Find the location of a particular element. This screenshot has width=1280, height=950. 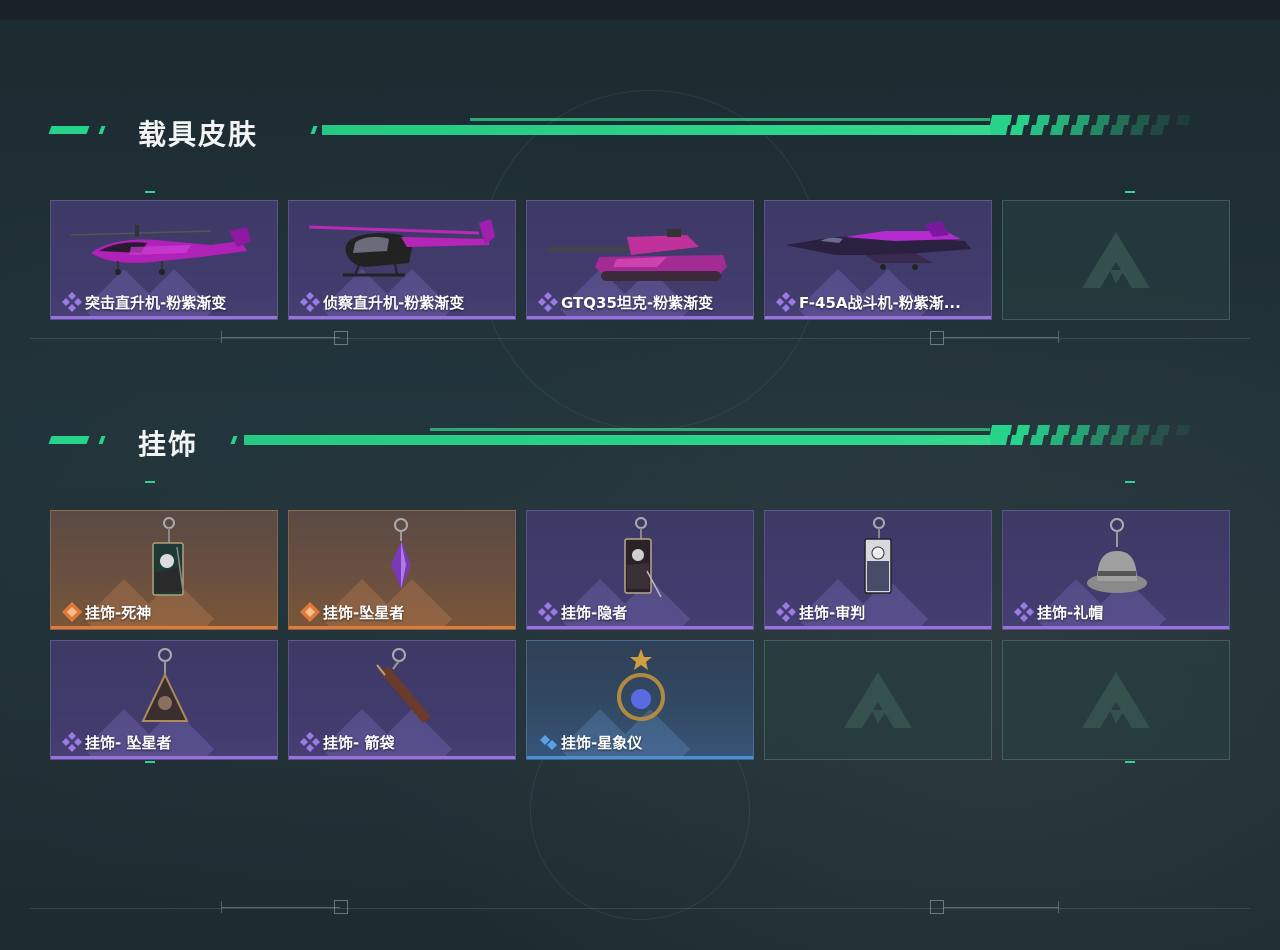

item-name: 挂饰-星象仪 is located at coordinates (602, 743).